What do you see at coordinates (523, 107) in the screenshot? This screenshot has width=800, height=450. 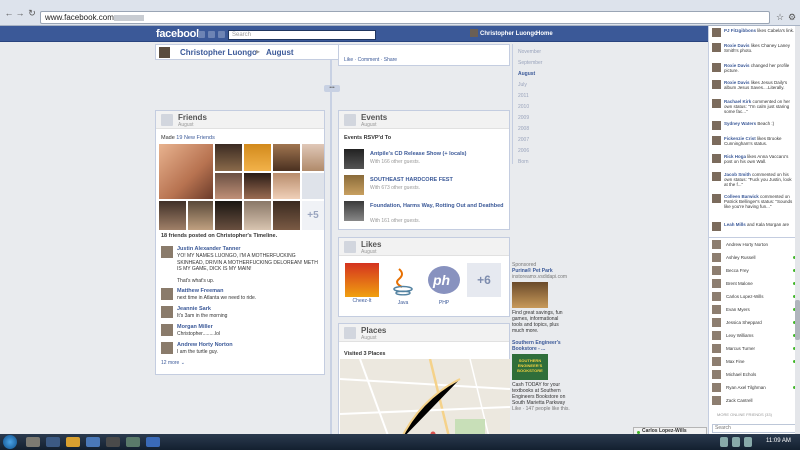 I see `year-link: 2010` at bounding box center [523, 107].